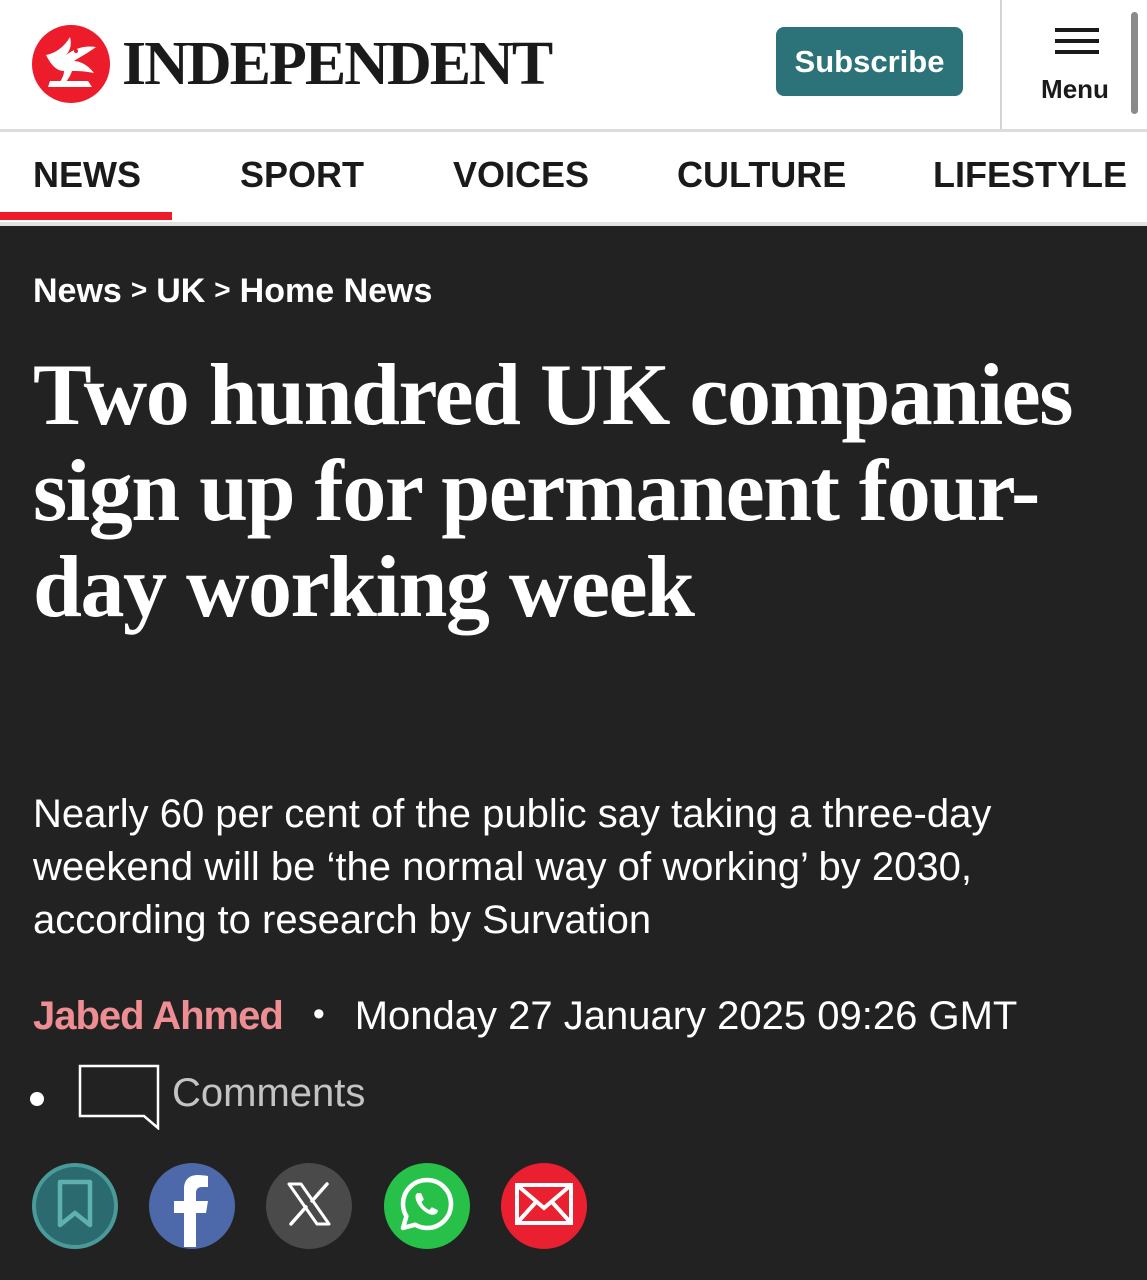  I want to click on publish-date: Monday 27 January 2025 09:26 GMT, so click(686, 1016).